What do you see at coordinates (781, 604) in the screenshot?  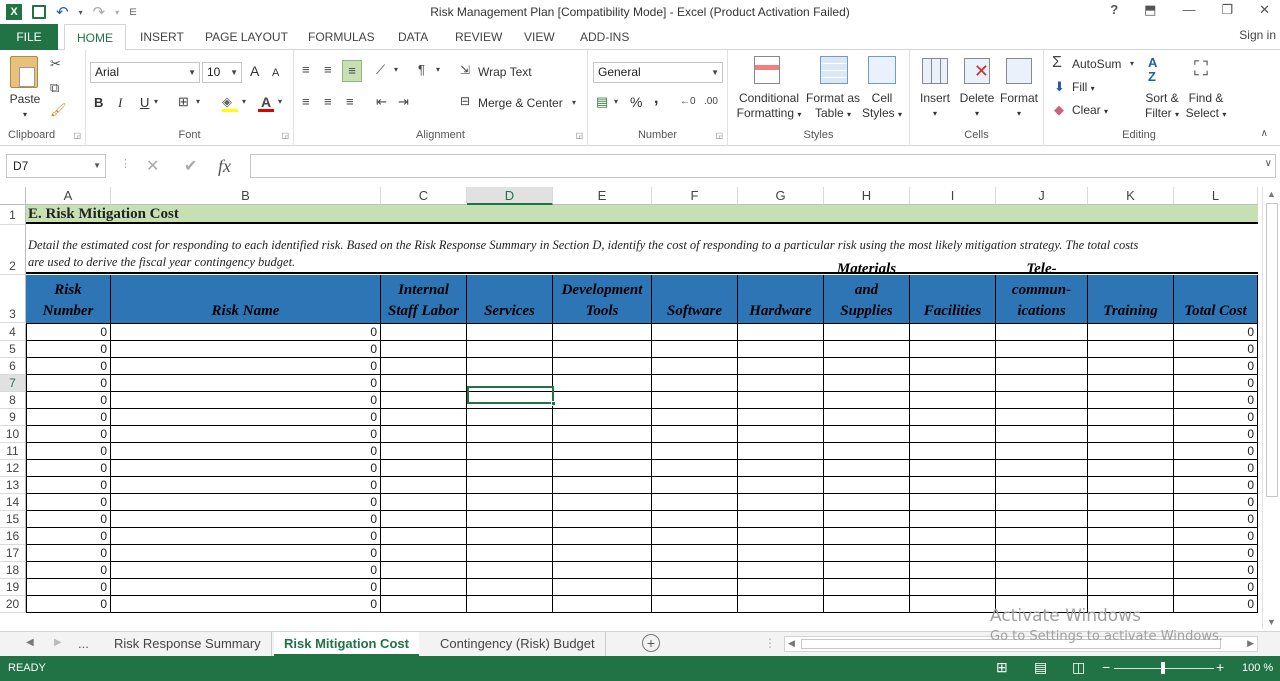 I see `cell-g20` at bounding box center [781, 604].